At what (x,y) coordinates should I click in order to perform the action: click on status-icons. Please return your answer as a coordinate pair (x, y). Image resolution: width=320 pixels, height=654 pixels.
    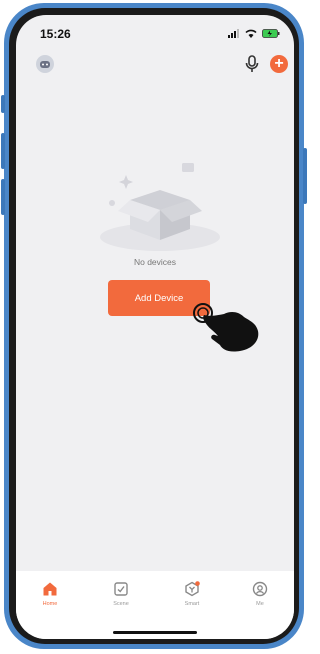
    Looking at the image, I should click on (254, 33).